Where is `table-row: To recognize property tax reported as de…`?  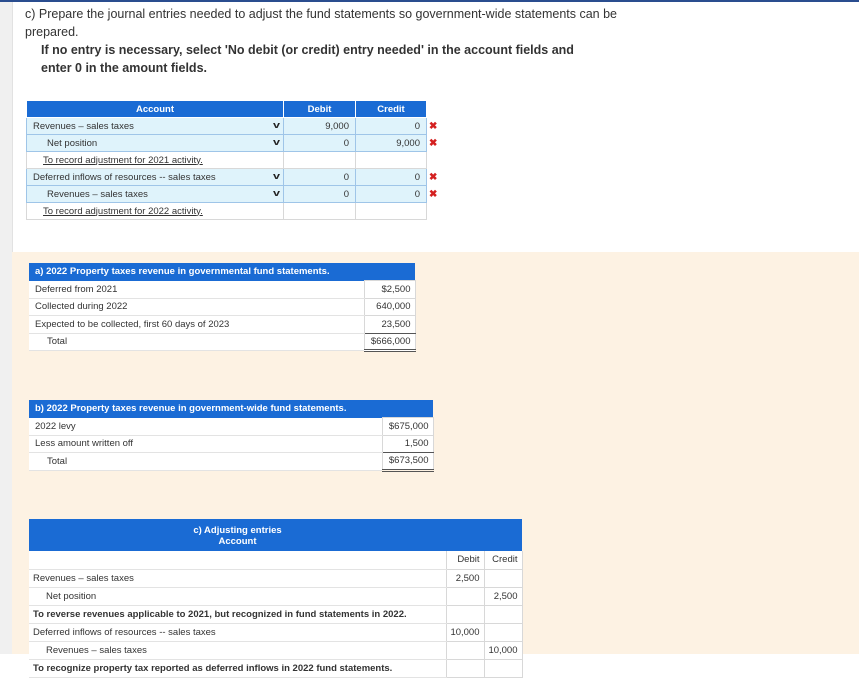
table-row: To recognize property tax reported as de… is located at coordinates (276, 668).